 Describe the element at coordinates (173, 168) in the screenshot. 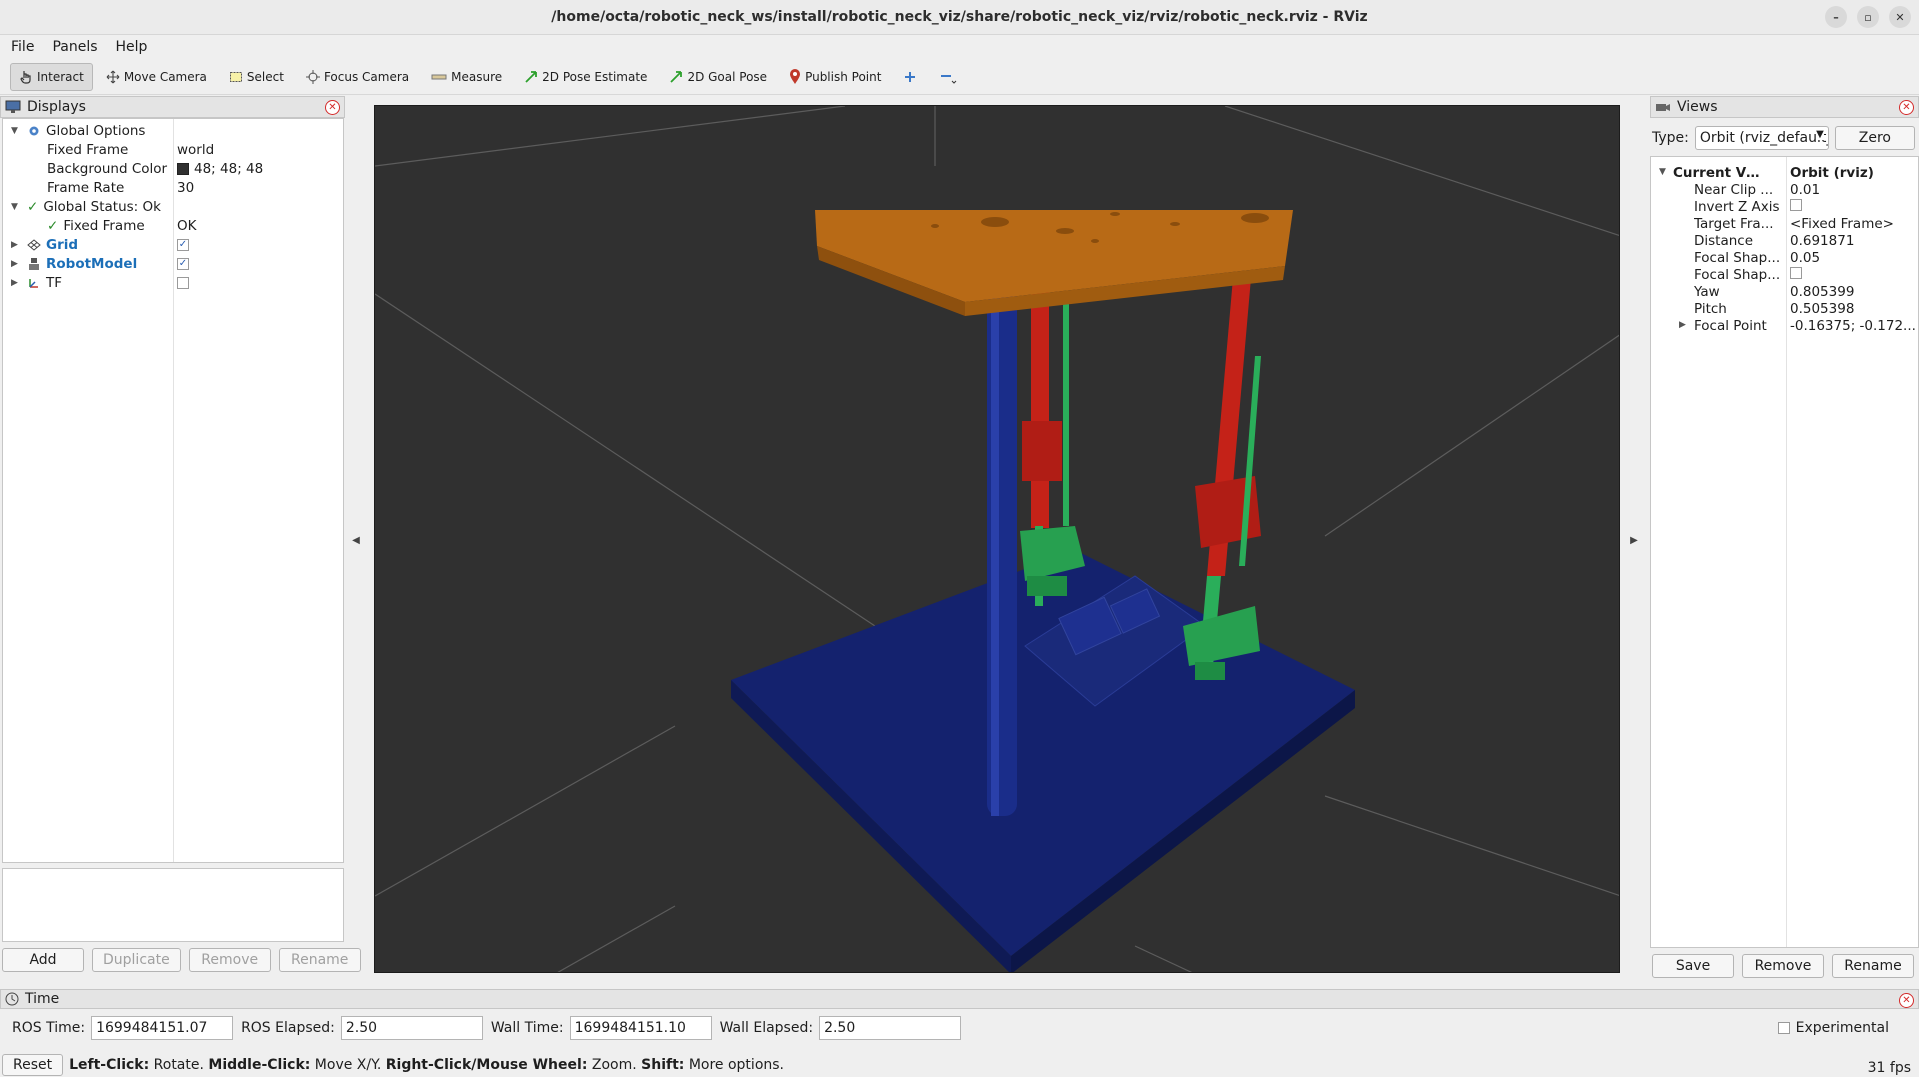

I see `tree-row-background-color: Background Color 48; 48; 48` at that location.